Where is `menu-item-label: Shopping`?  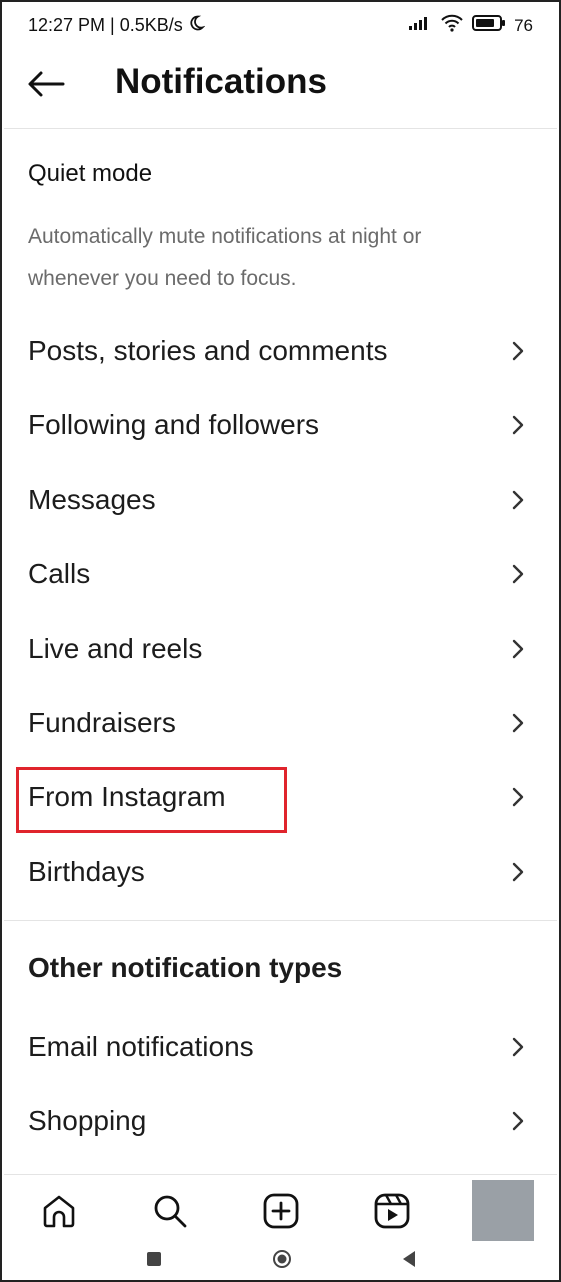
menu-item-label: Shopping is located at coordinates (87, 1121).